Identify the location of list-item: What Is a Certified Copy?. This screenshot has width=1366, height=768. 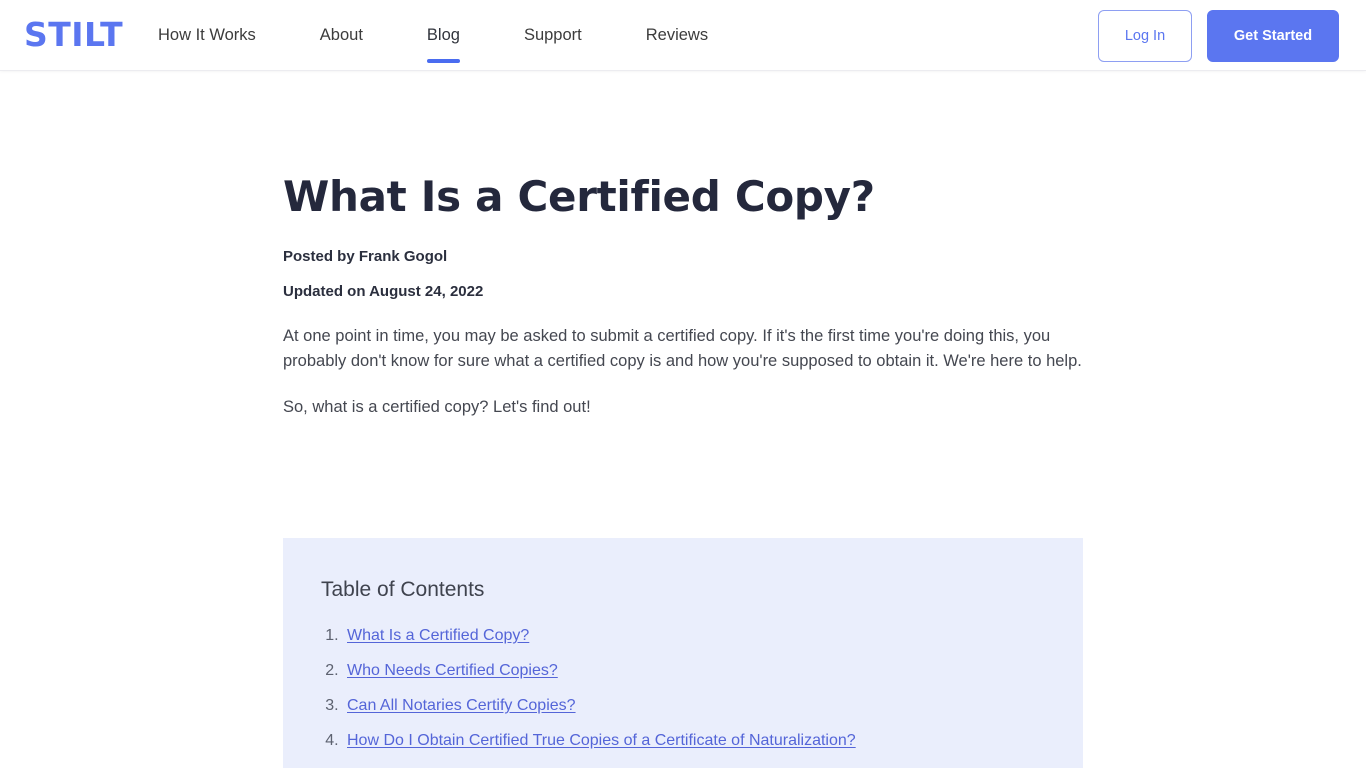
(694, 636).